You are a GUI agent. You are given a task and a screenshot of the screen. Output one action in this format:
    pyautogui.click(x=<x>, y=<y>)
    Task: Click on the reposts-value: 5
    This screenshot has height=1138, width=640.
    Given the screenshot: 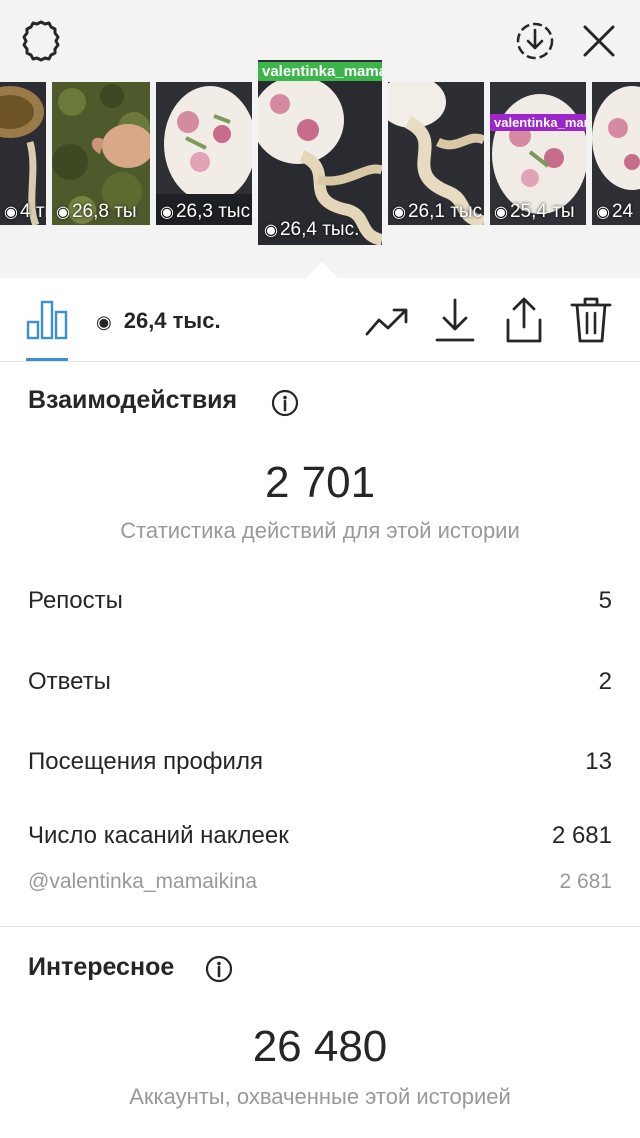 What is the action you would take?
    pyautogui.click(x=605, y=600)
    